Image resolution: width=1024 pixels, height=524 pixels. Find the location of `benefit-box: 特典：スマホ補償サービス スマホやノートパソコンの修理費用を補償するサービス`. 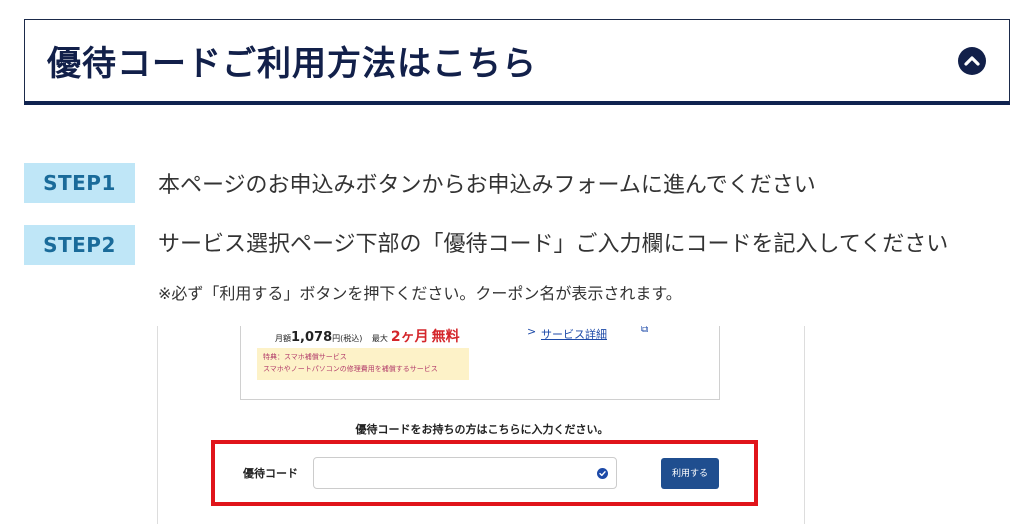

benefit-box: 特典：スマホ補償サービス スマホやノートパソコンの修理費用を補償するサービス is located at coordinates (363, 364).